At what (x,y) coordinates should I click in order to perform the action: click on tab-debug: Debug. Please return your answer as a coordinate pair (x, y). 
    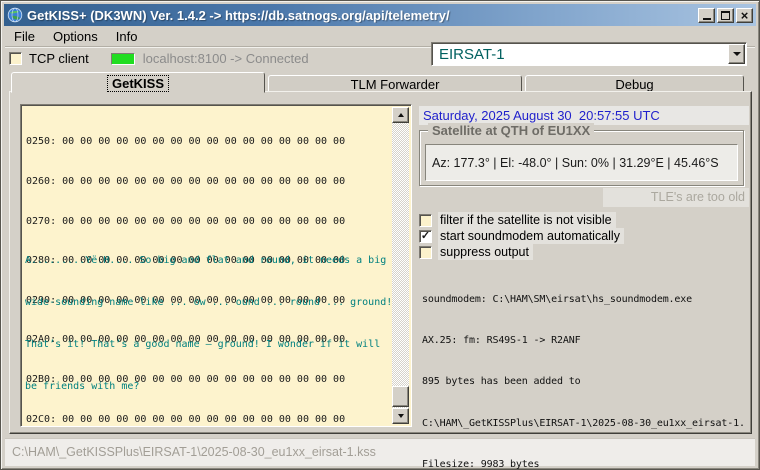
    Looking at the image, I should click on (634, 83).